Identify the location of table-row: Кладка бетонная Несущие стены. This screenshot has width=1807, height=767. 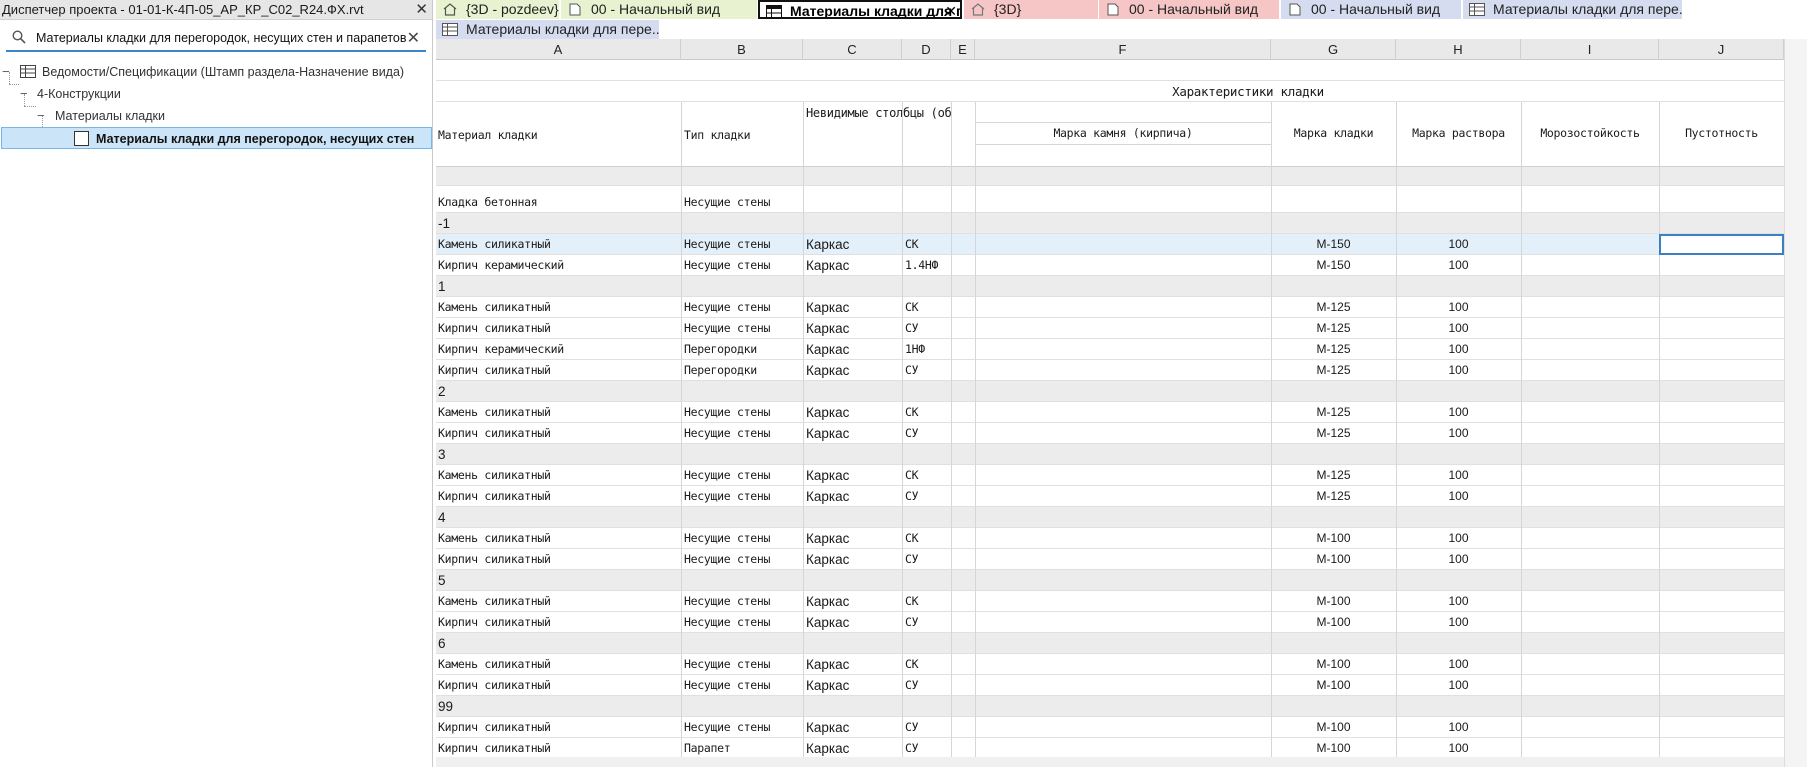
(1110, 202).